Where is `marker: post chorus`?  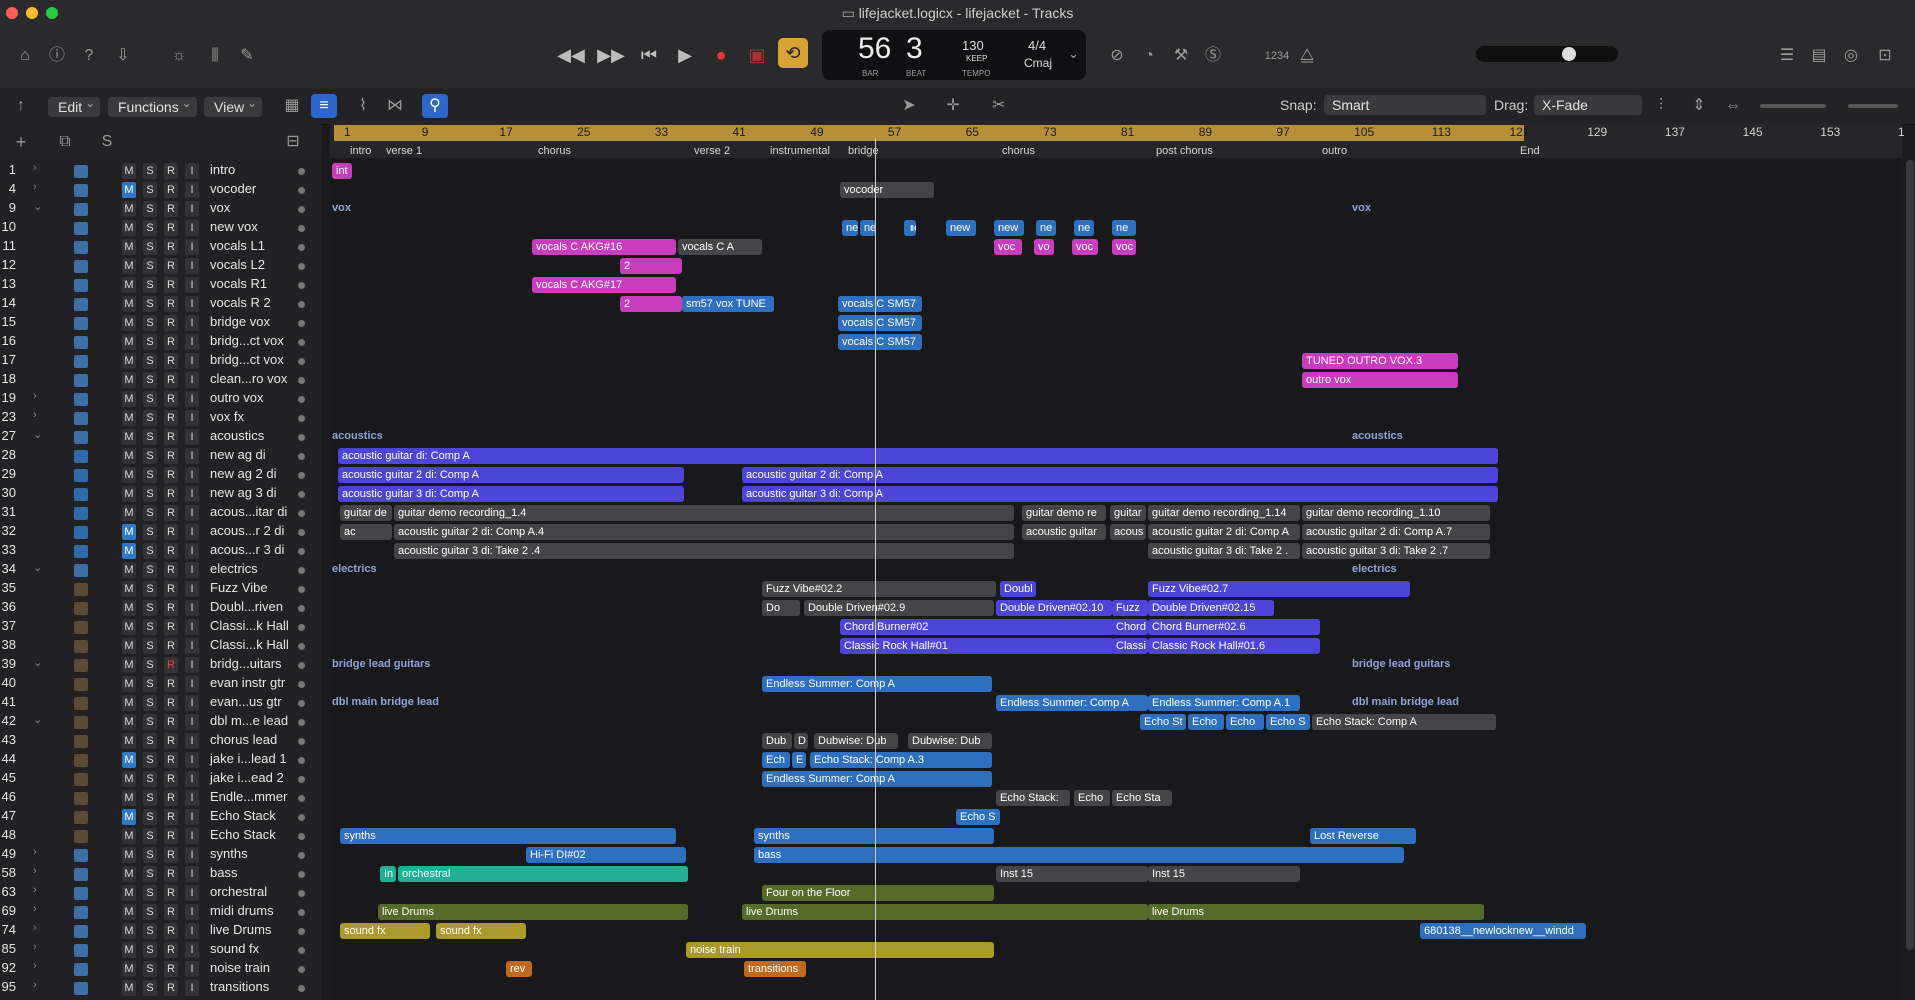 marker: post chorus is located at coordinates (1184, 151).